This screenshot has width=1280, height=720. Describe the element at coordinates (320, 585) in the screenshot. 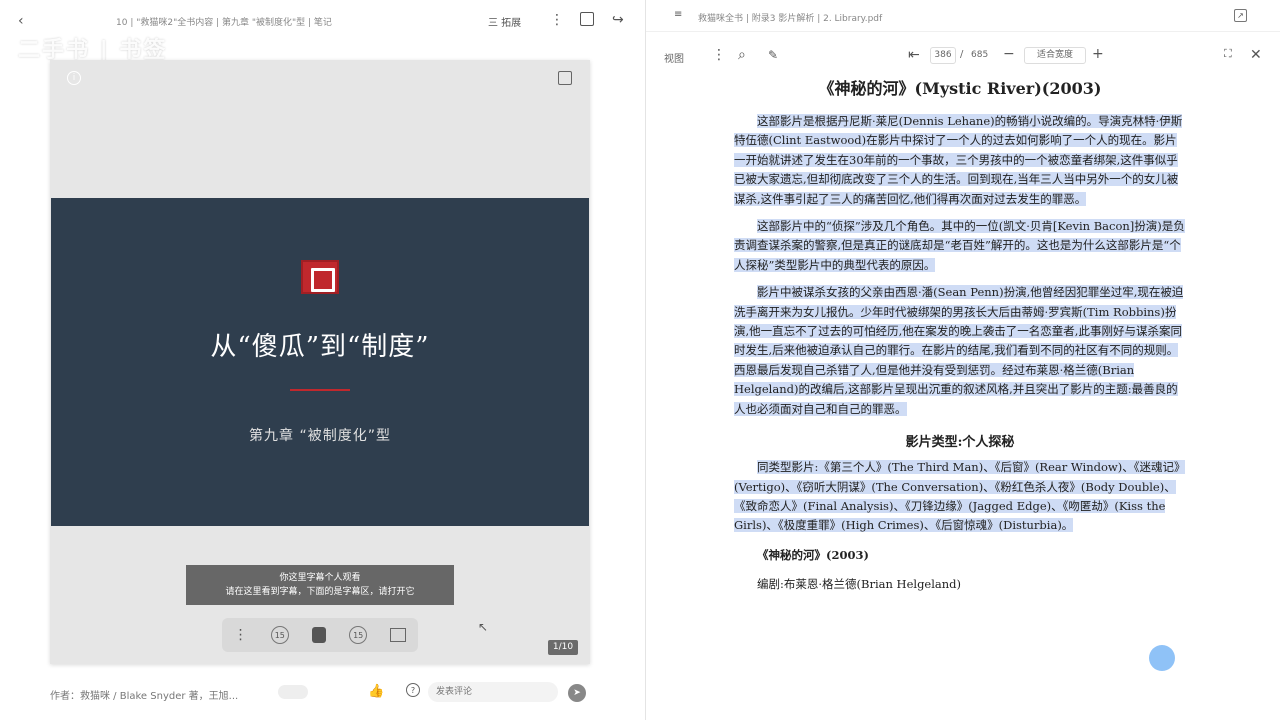

I see `caption-box: 你这里字幕个人观看 请在这里看到字幕，下面的是字幕区，请打开它` at that location.